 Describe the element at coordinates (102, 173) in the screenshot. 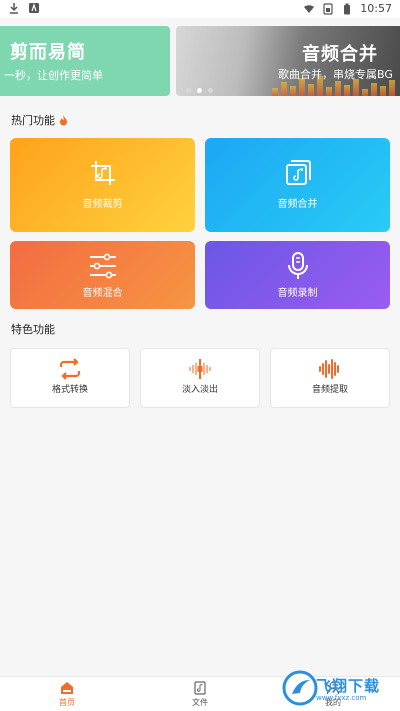

I see `crop-icon` at that location.